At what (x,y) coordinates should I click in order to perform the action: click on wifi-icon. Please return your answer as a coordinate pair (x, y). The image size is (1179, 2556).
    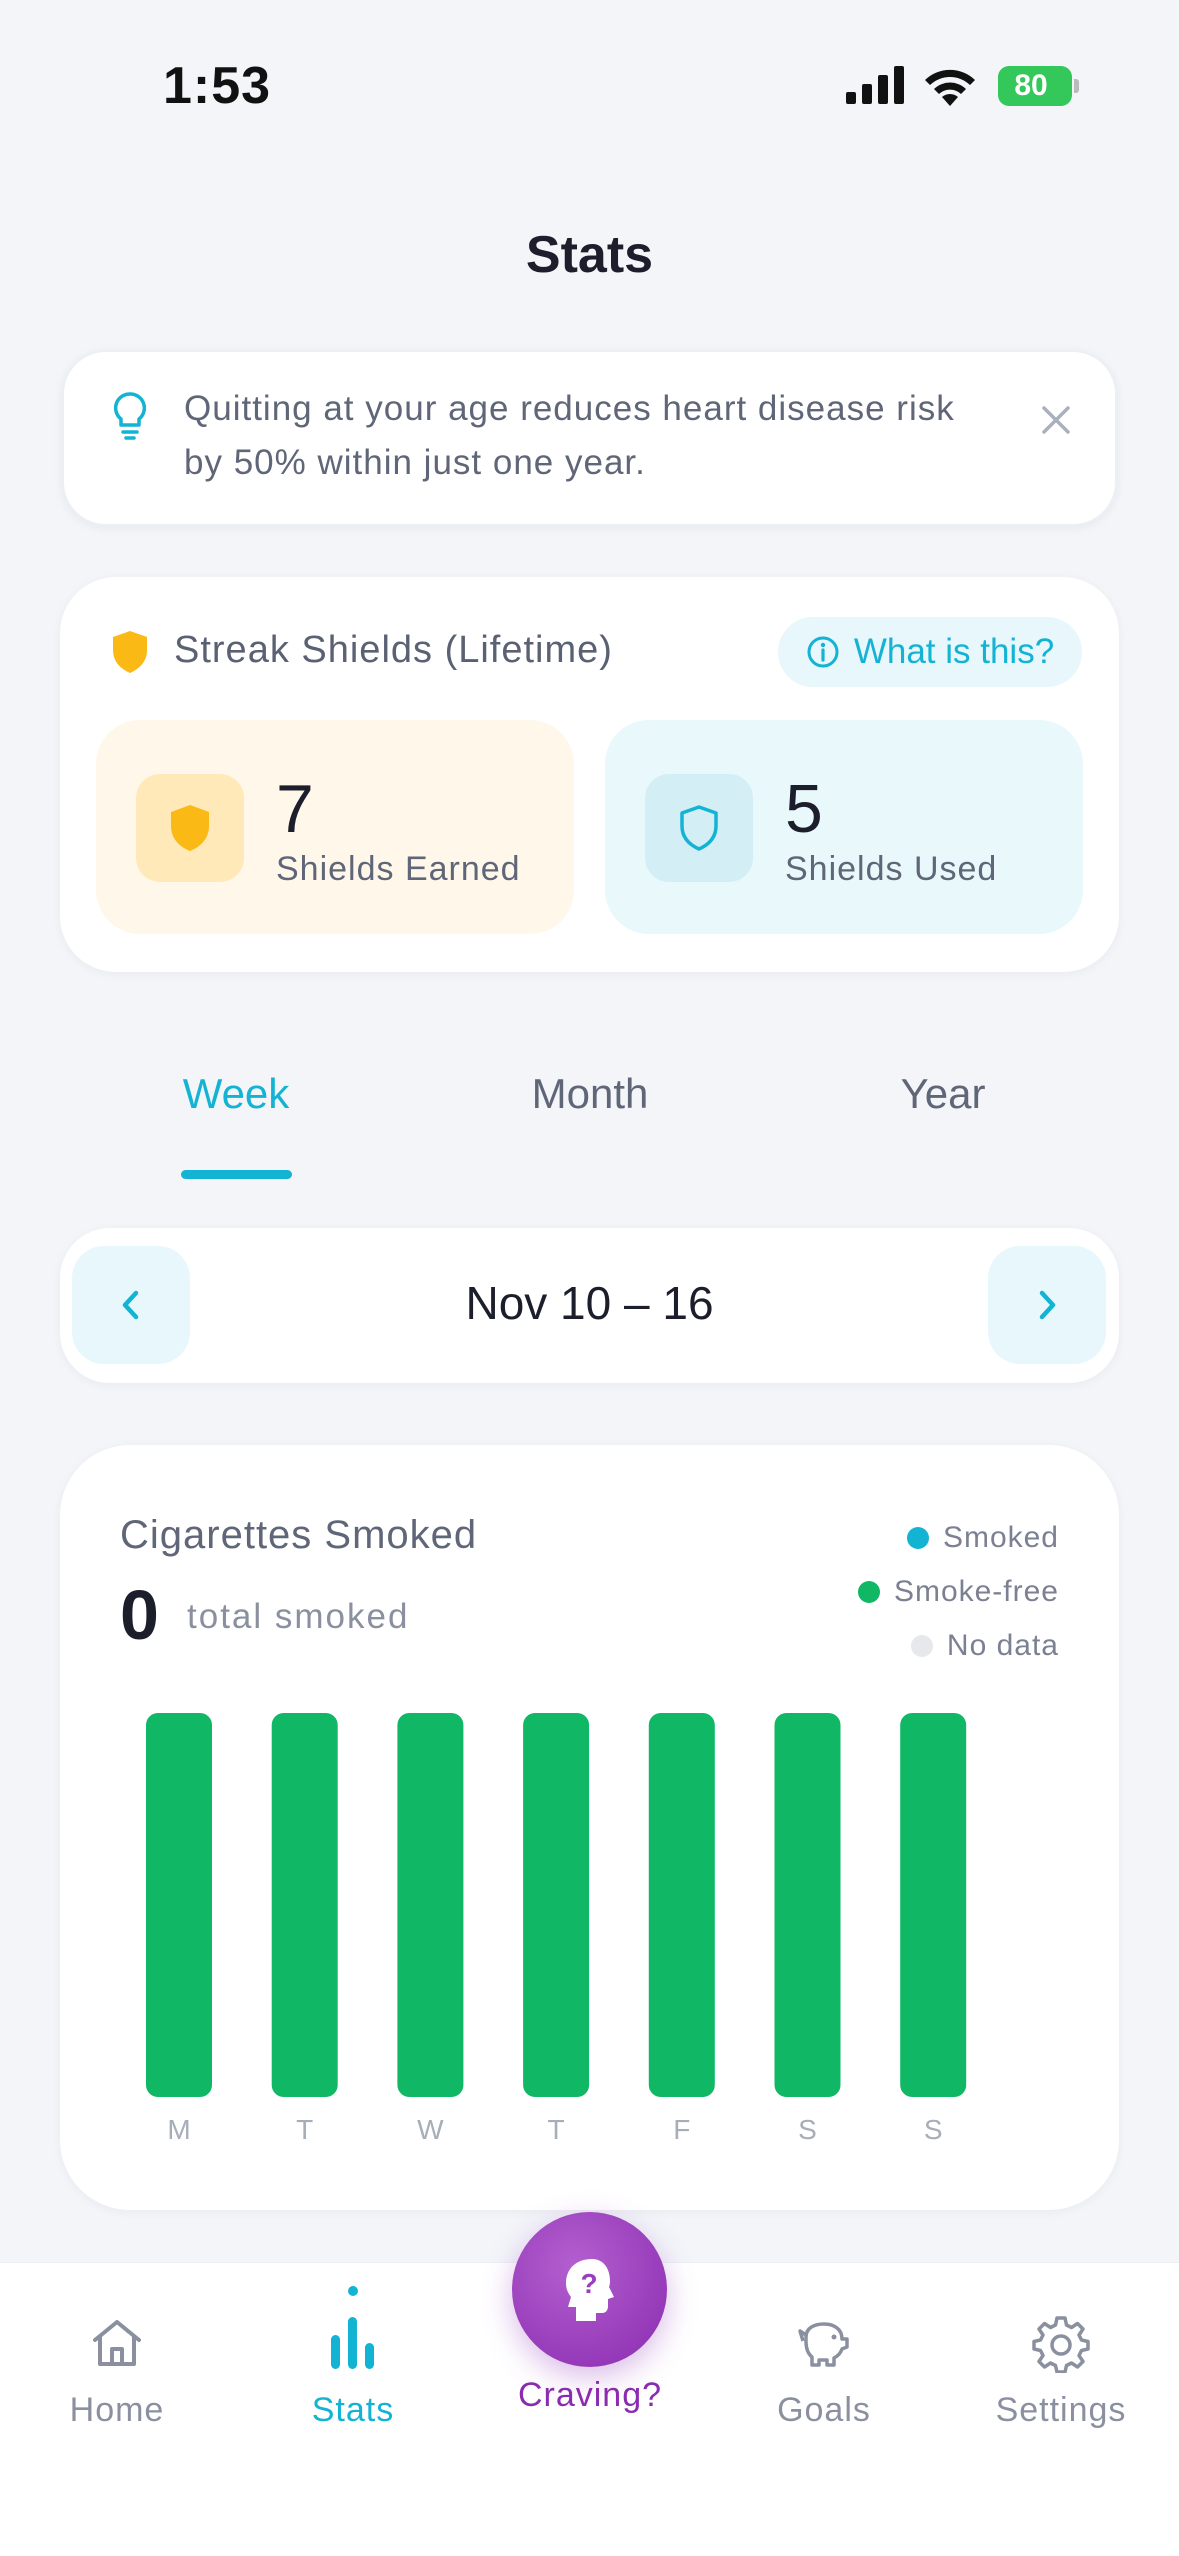
    Looking at the image, I should click on (950, 87).